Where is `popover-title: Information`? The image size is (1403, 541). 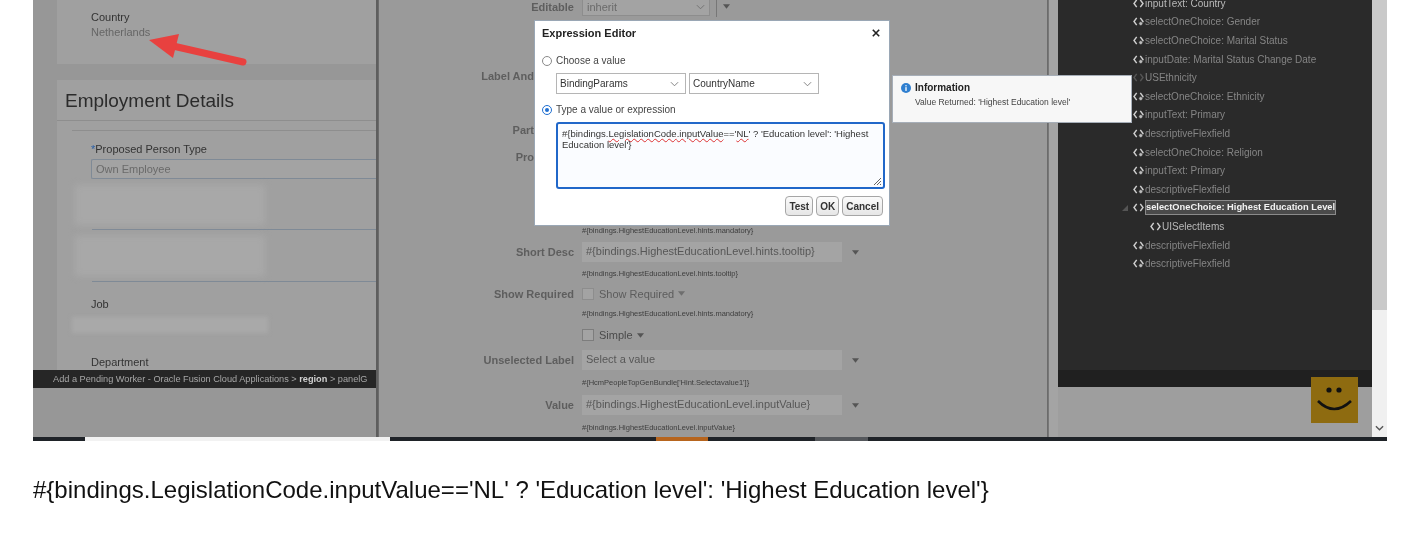
popover-title: Information is located at coordinates (942, 87).